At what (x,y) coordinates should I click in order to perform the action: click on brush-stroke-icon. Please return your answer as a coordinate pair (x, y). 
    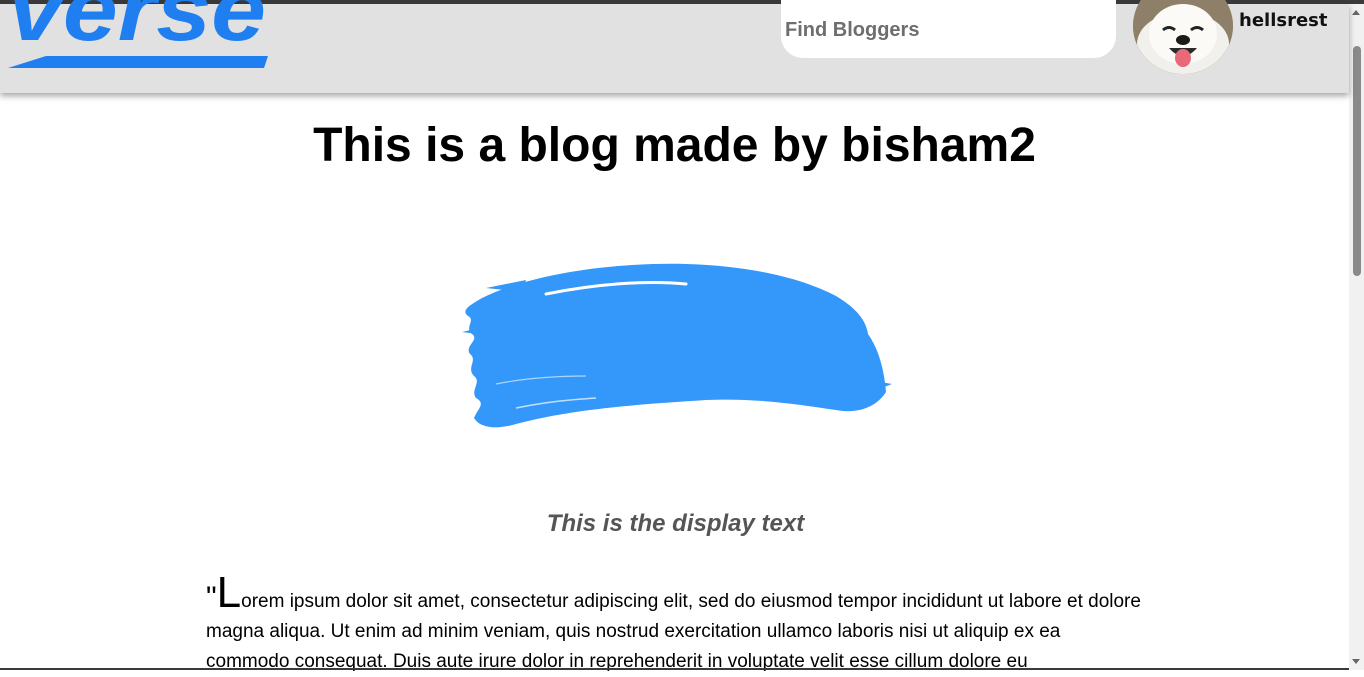
    Looking at the image, I should click on (677, 345).